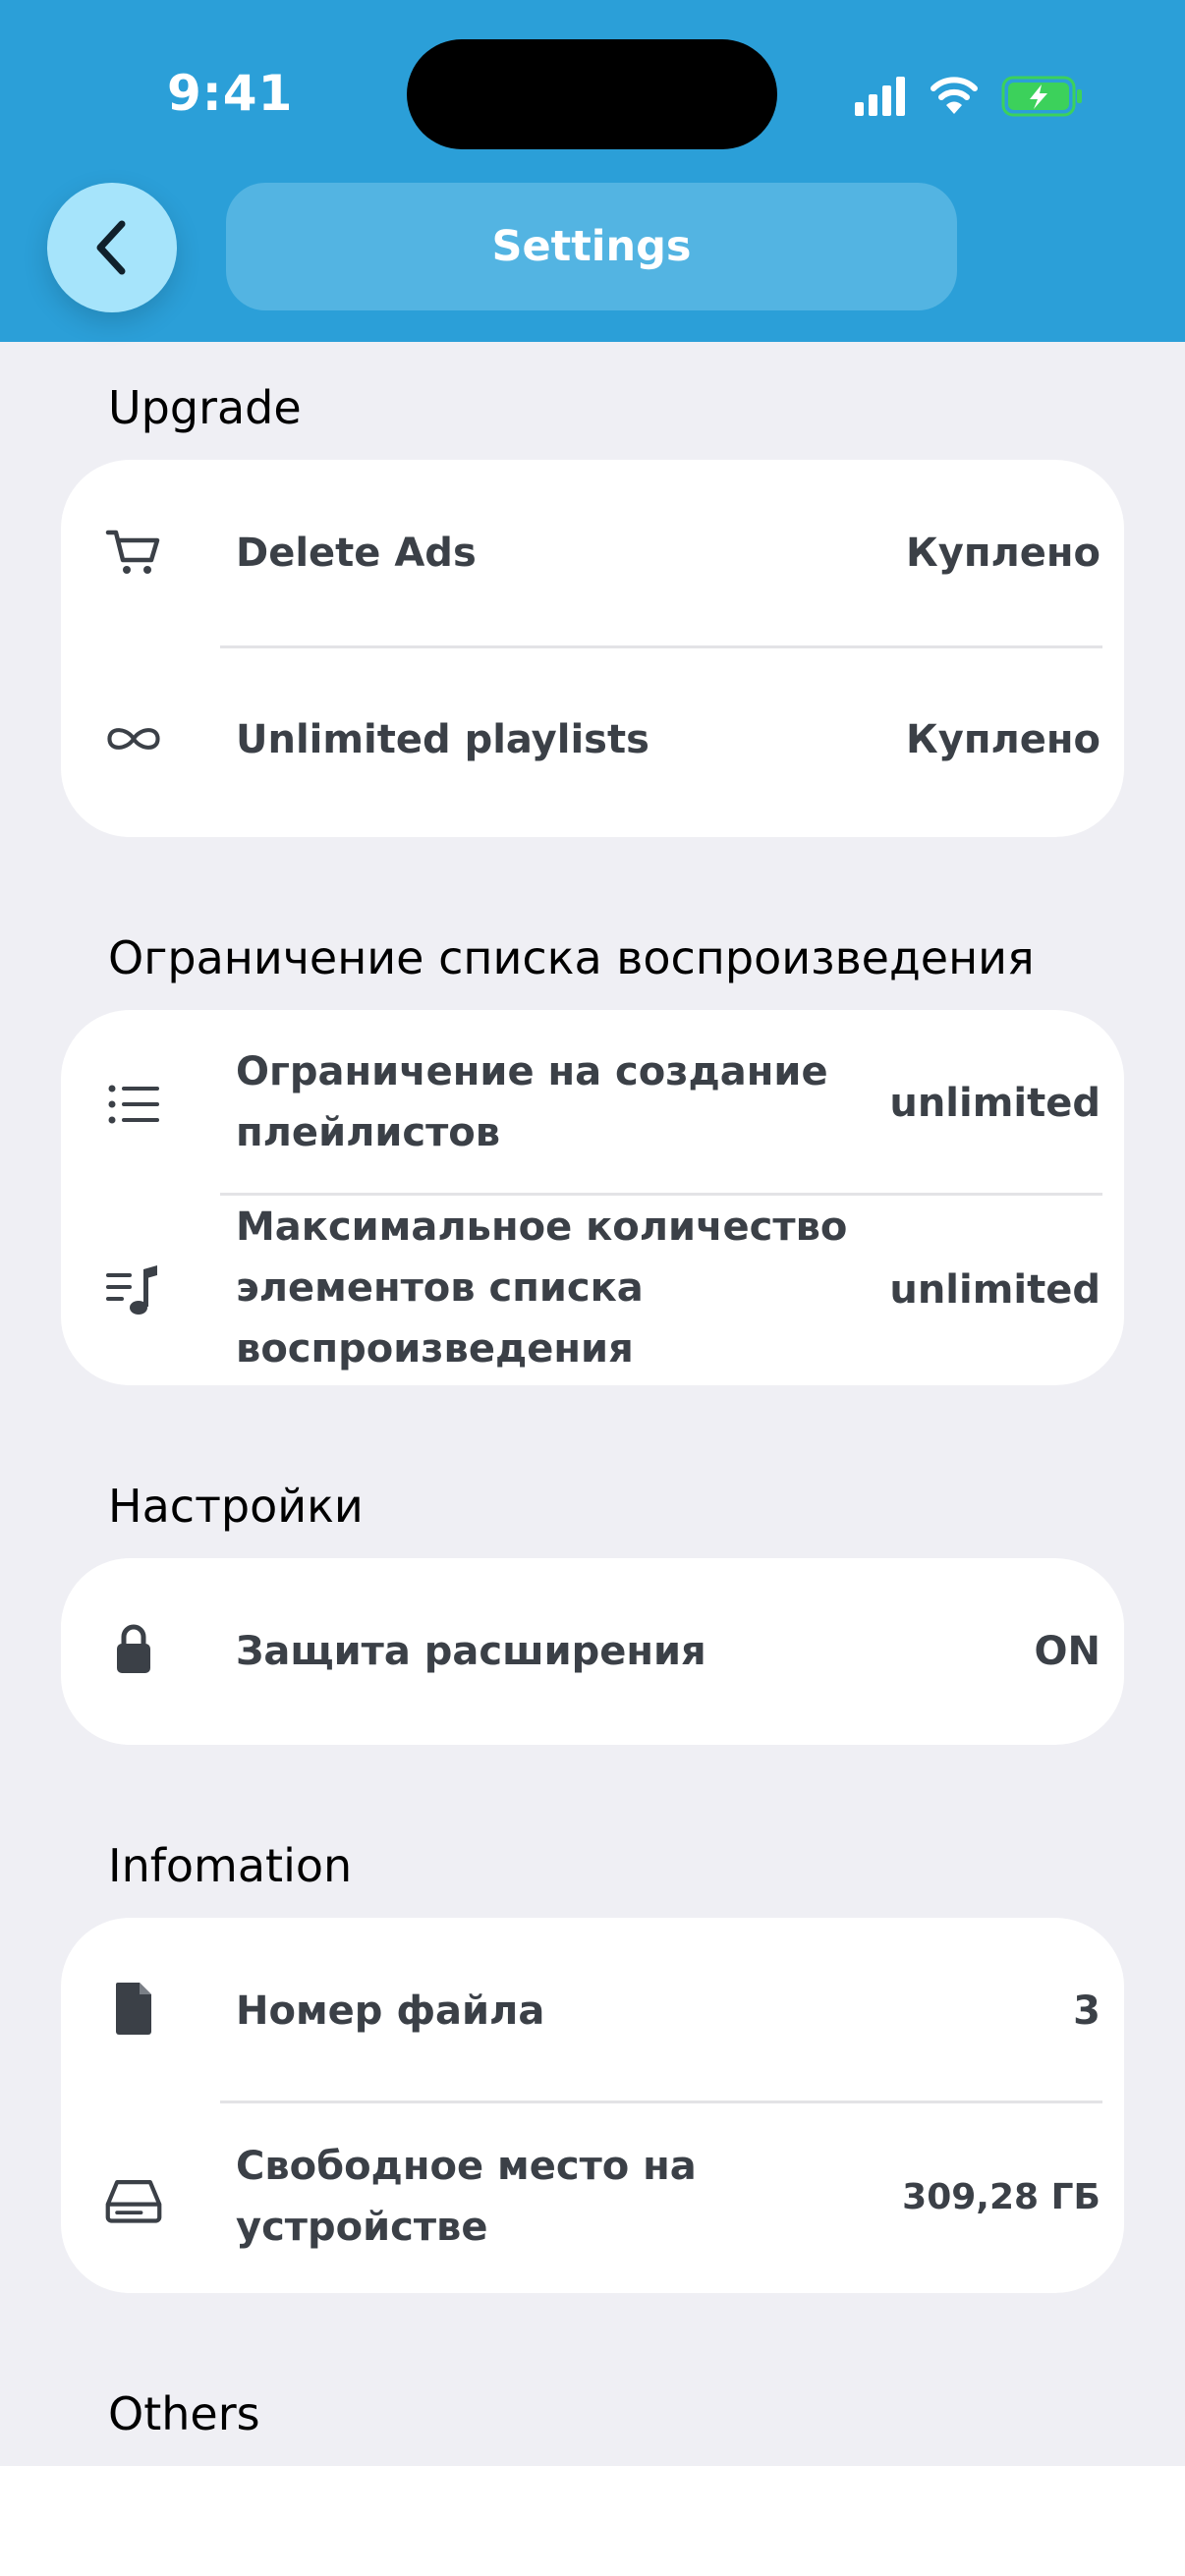 This screenshot has width=1185, height=2576. I want to click on wifi-icon, so click(955, 95).